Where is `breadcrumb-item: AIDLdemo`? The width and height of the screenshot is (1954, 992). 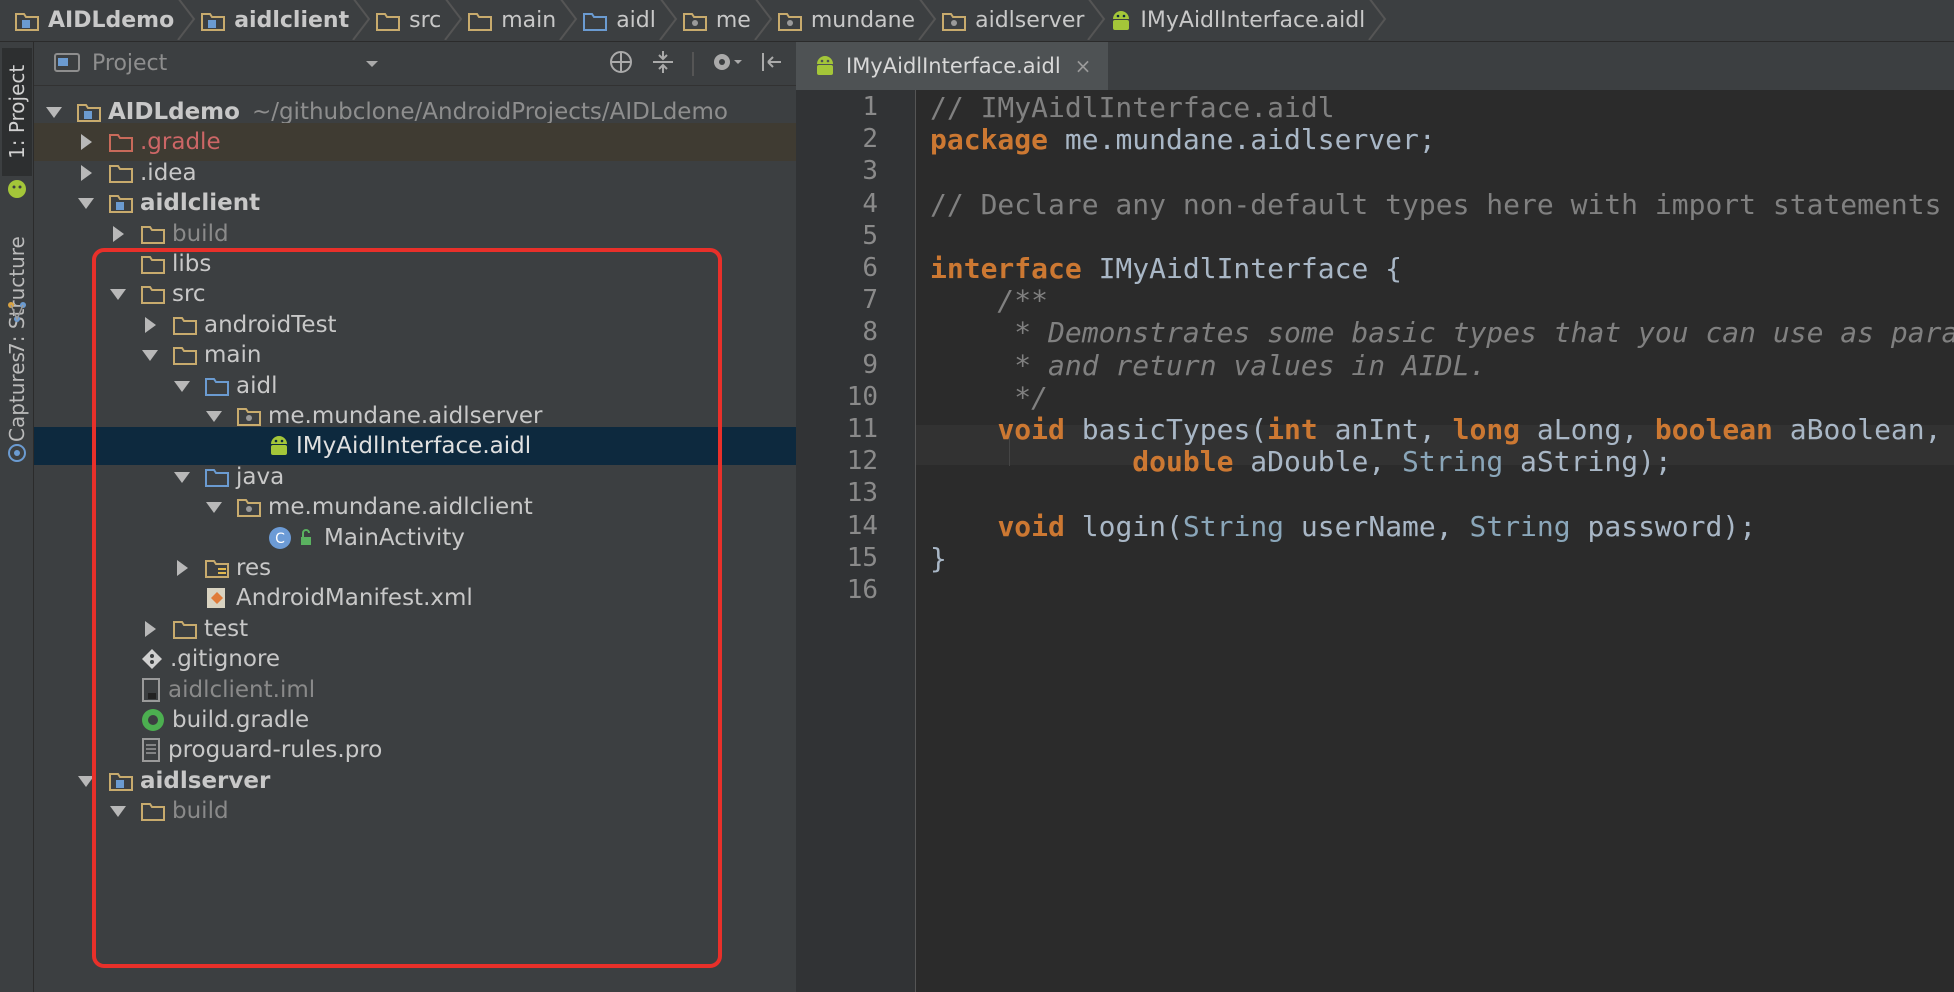
breadcrumb-item: AIDLdemo is located at coordinates (94, 20).